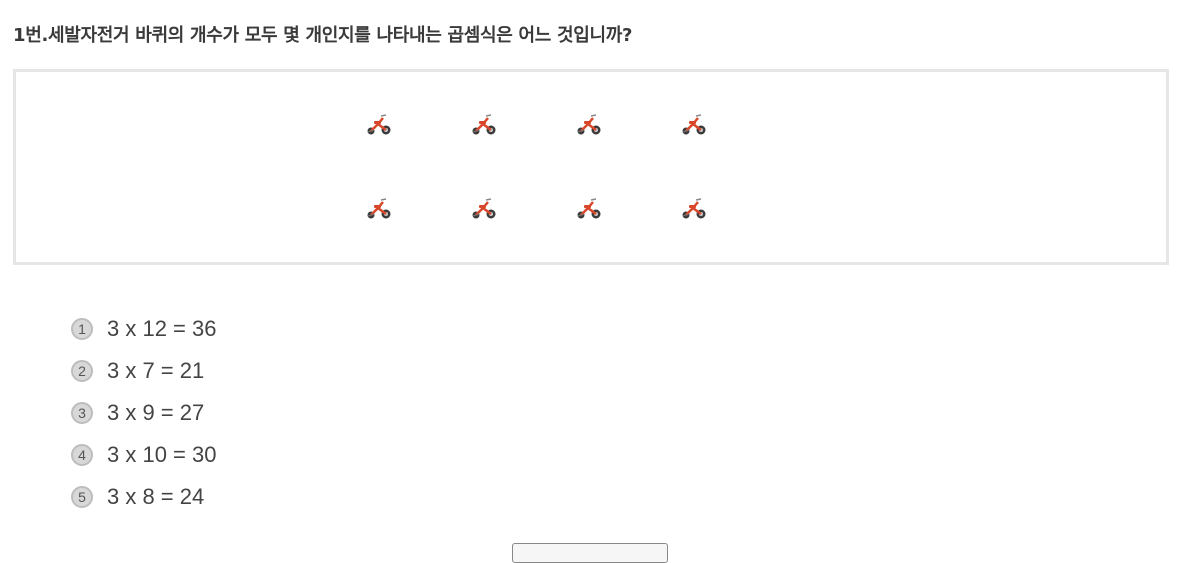 The height and width of the screenshot is (563, 1189). I want to click on answer-option-1: 1 3 x 12 = 36, so click(143, 329).